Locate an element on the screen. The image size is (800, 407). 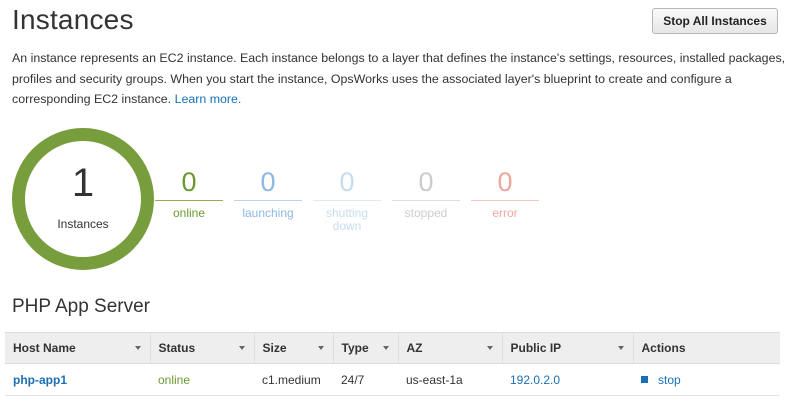
column-actions: Actions is located at coordinates (706, 348).